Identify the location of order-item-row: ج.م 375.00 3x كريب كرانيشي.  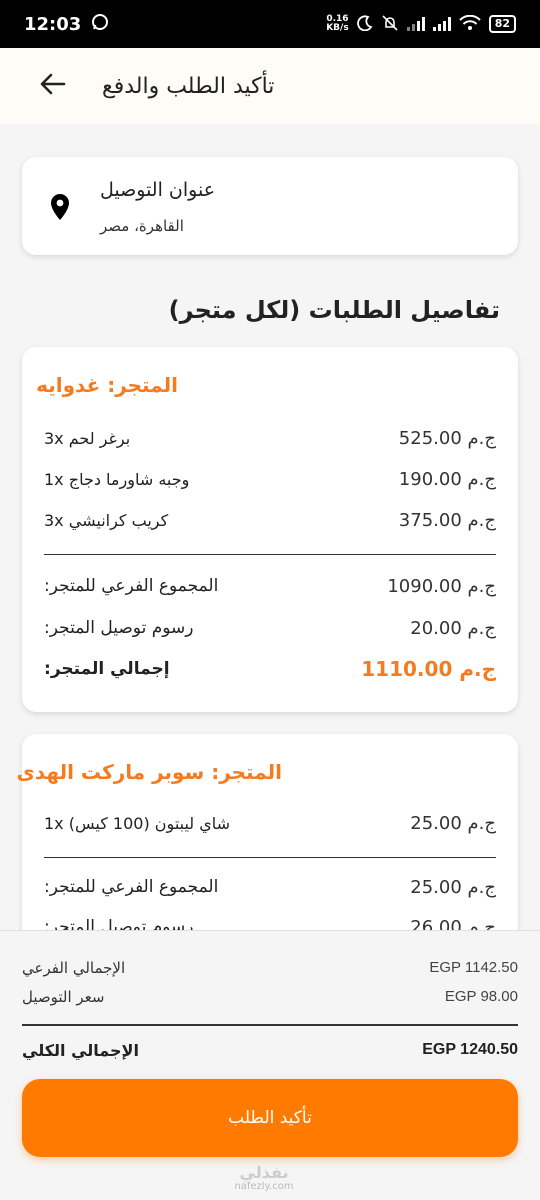
(270, 520).